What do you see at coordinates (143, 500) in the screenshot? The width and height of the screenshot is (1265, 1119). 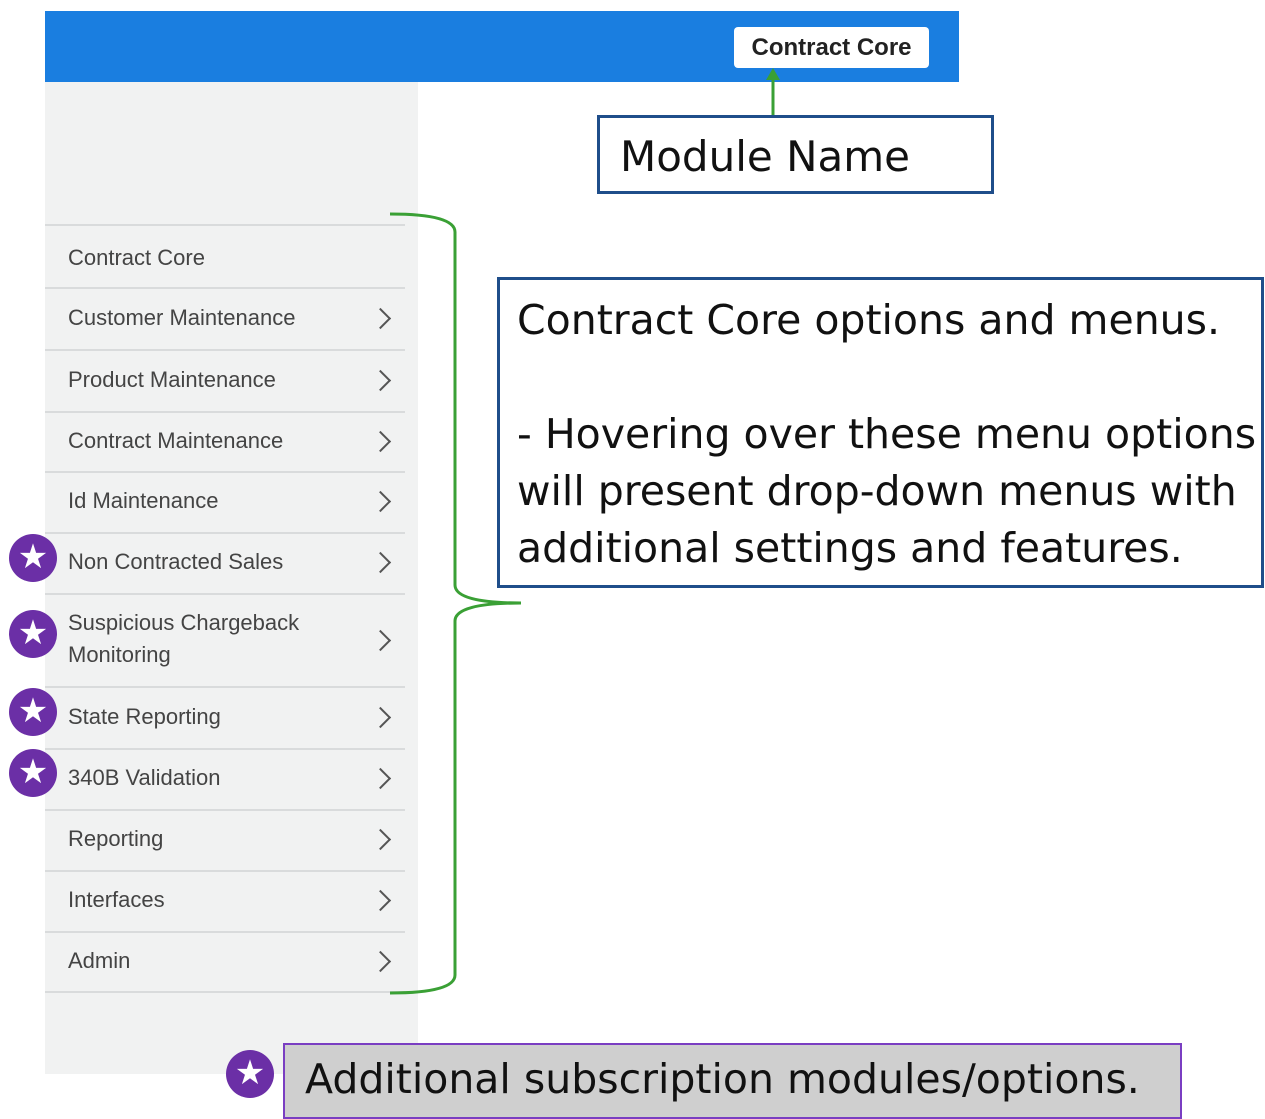 I see `sidebar-item-label: Id Maintenance` at bounding box center [143, 500].